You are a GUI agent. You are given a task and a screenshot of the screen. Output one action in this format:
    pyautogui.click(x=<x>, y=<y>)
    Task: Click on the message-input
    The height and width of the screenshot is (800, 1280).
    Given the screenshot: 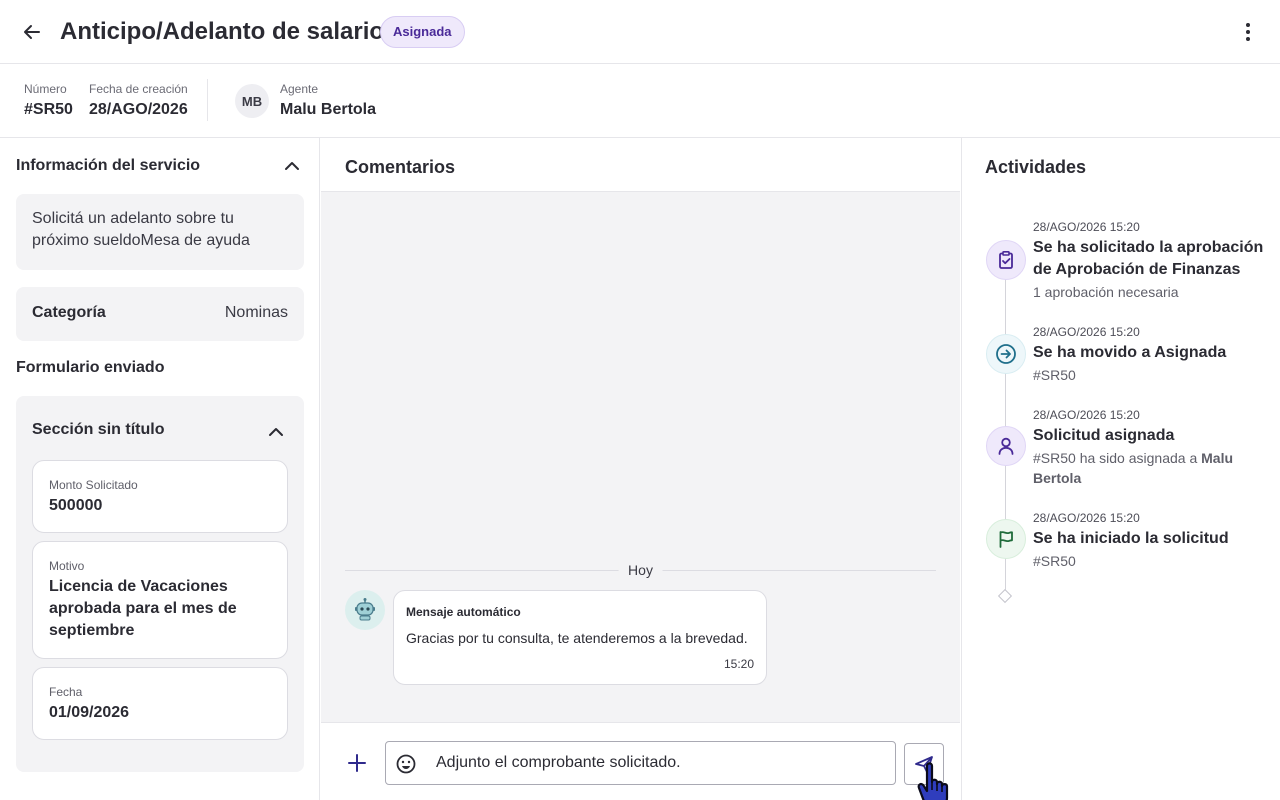 What is the action you would take?
    pyautogui.click(x=661, y=763)
    